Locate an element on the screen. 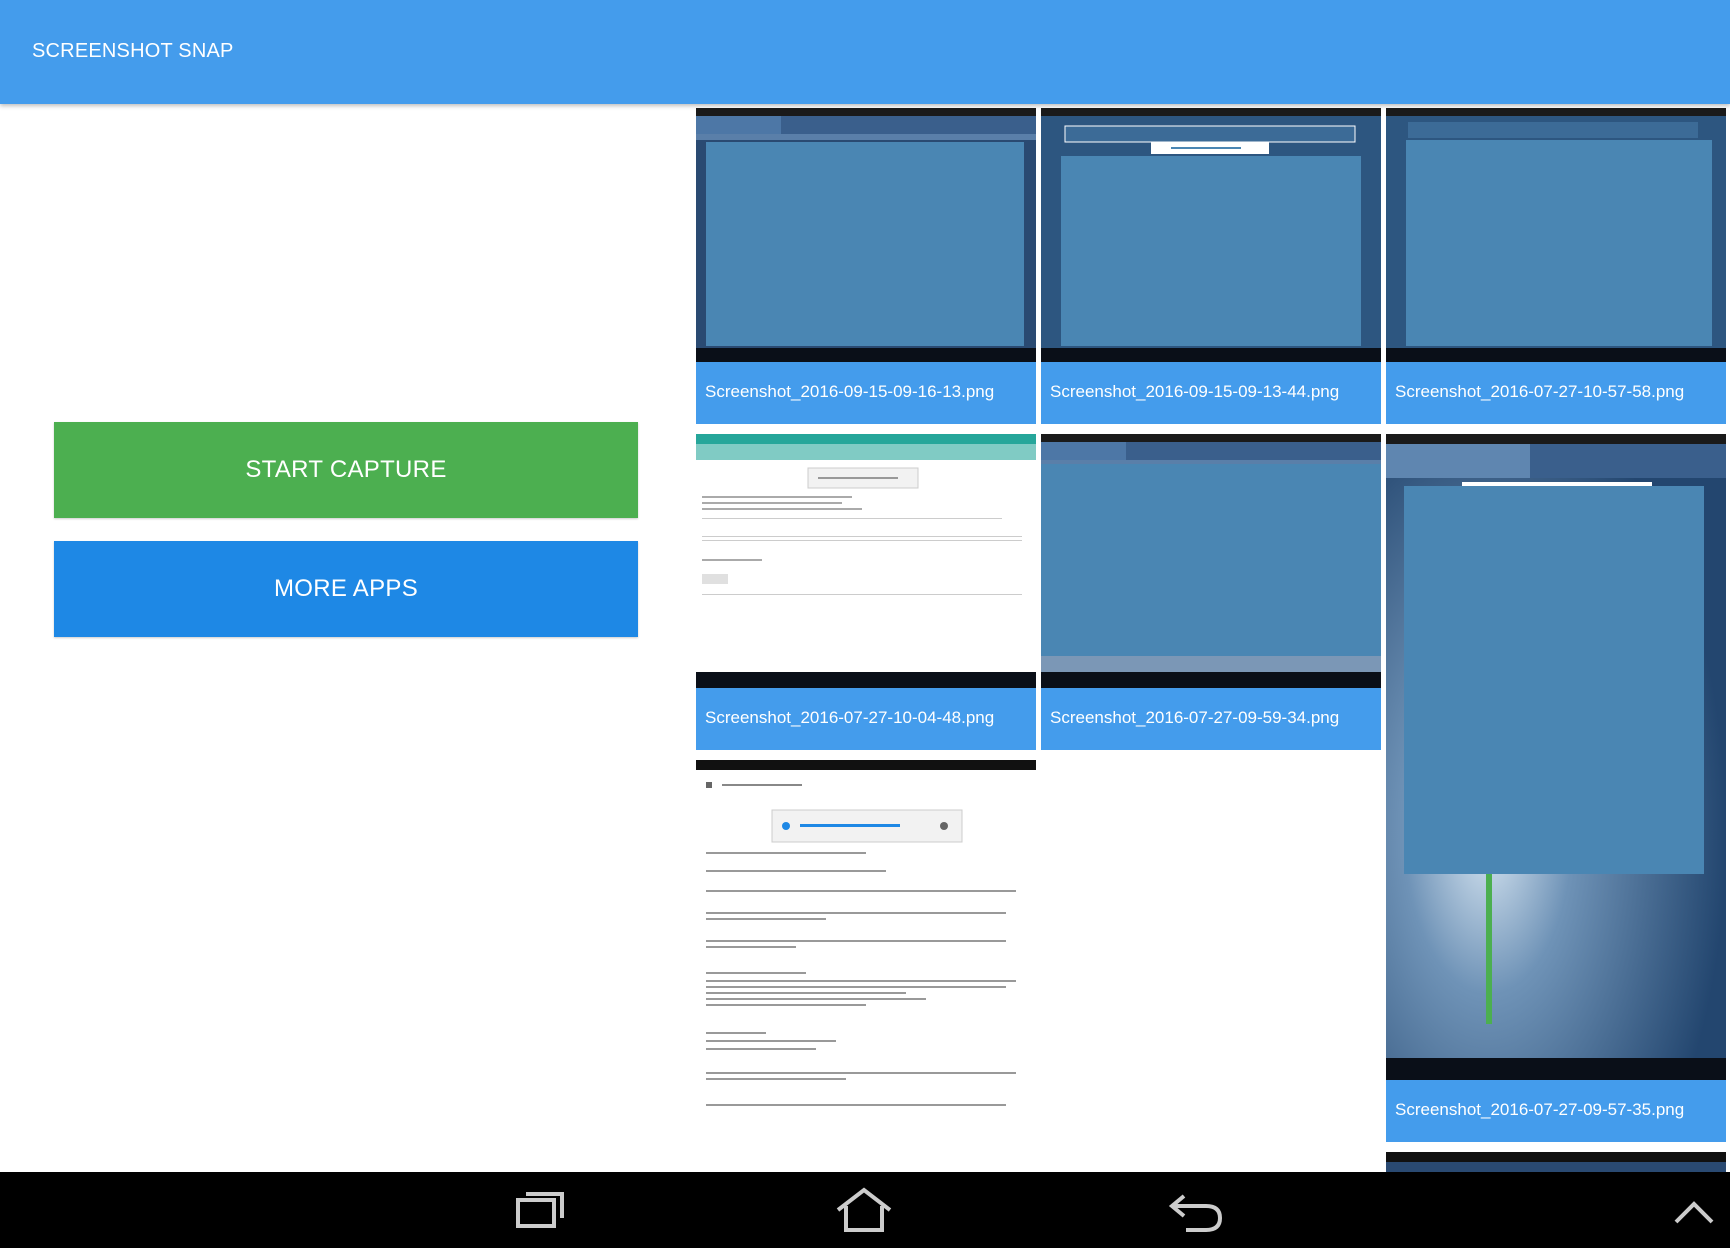 Image resolution: width=1730 pixels, height=1248 pixels. back-icon is located at coordinates (1196, 1210).